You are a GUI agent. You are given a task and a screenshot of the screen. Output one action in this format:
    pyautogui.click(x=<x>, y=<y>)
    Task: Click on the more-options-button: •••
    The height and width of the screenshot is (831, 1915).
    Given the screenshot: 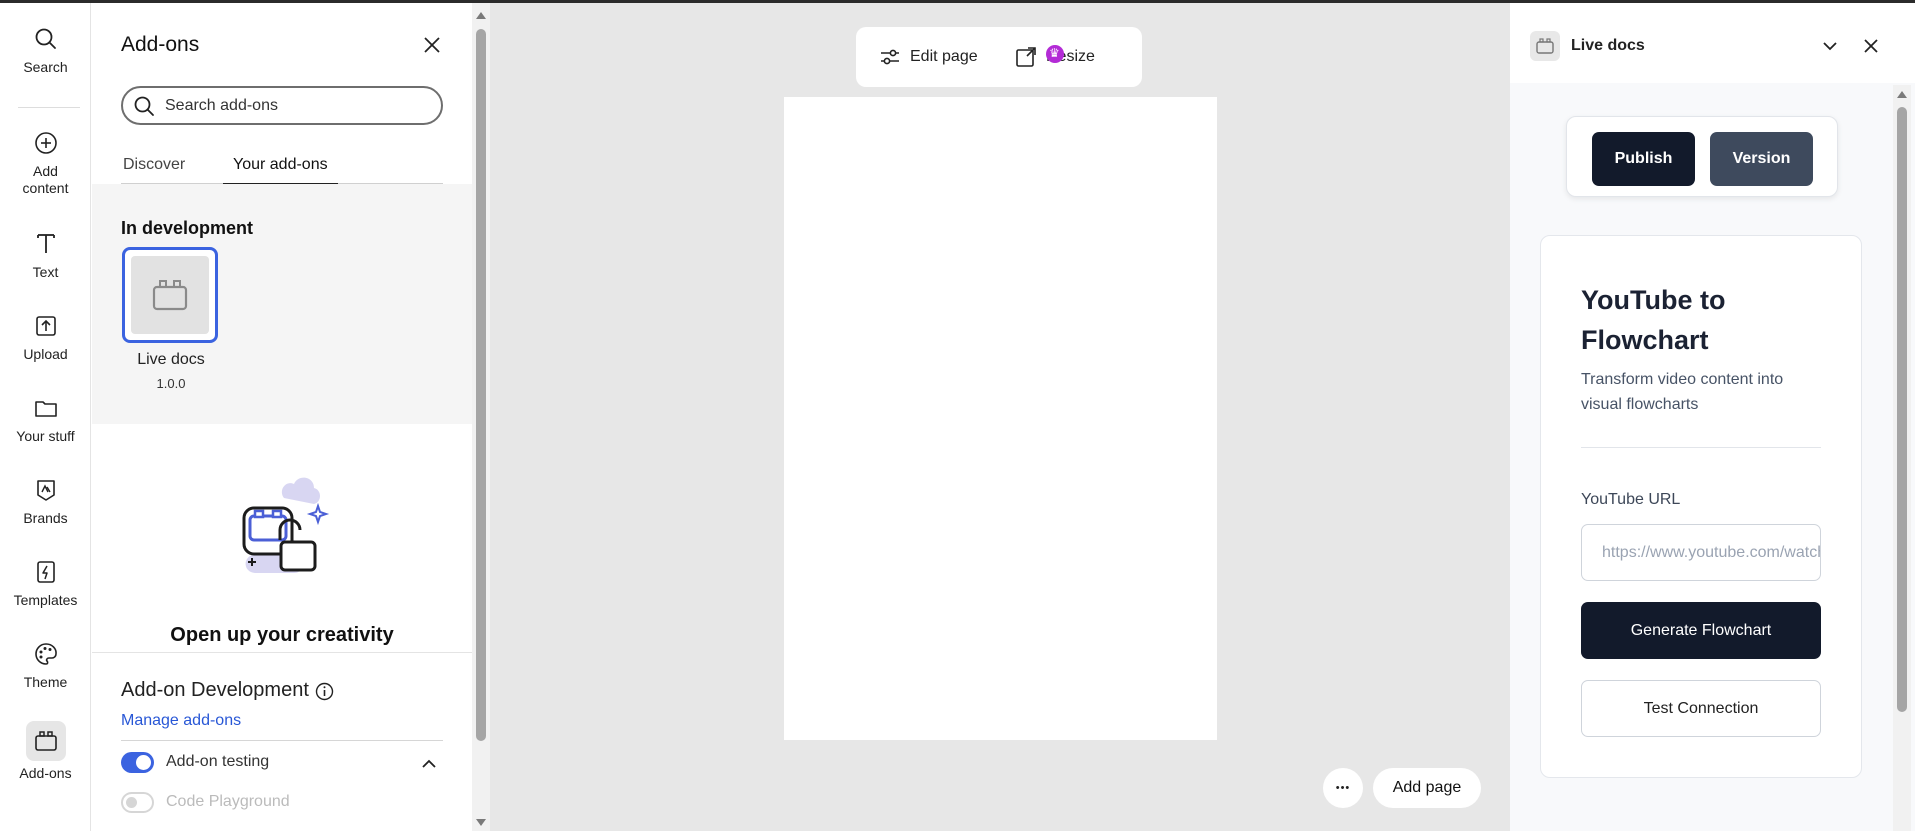 What is the action you would take?
    pyautogui.click(x=1343, y=788)
    